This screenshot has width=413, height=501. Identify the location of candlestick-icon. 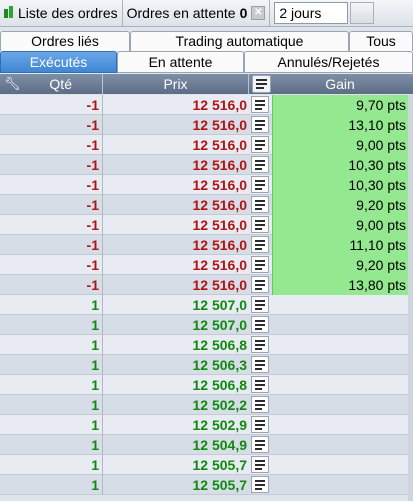
(10, 13).